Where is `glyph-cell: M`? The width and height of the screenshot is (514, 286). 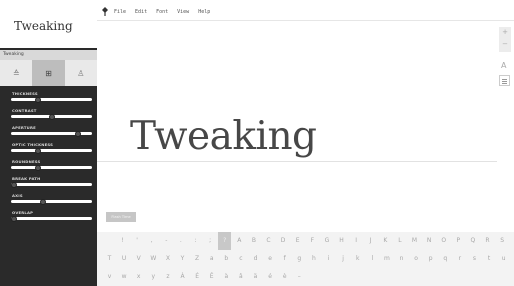
glyph-cell: M is located at coordinates (414, 241).